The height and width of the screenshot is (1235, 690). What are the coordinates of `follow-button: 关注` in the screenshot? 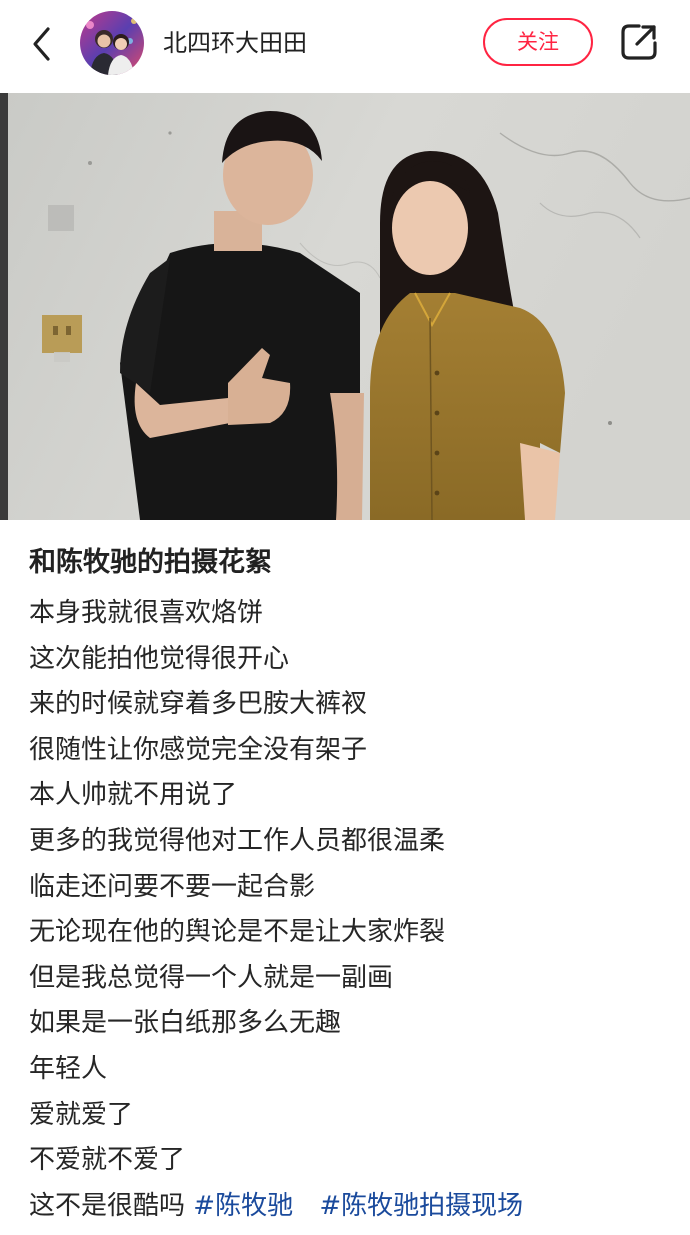 It's located at (538, 42).